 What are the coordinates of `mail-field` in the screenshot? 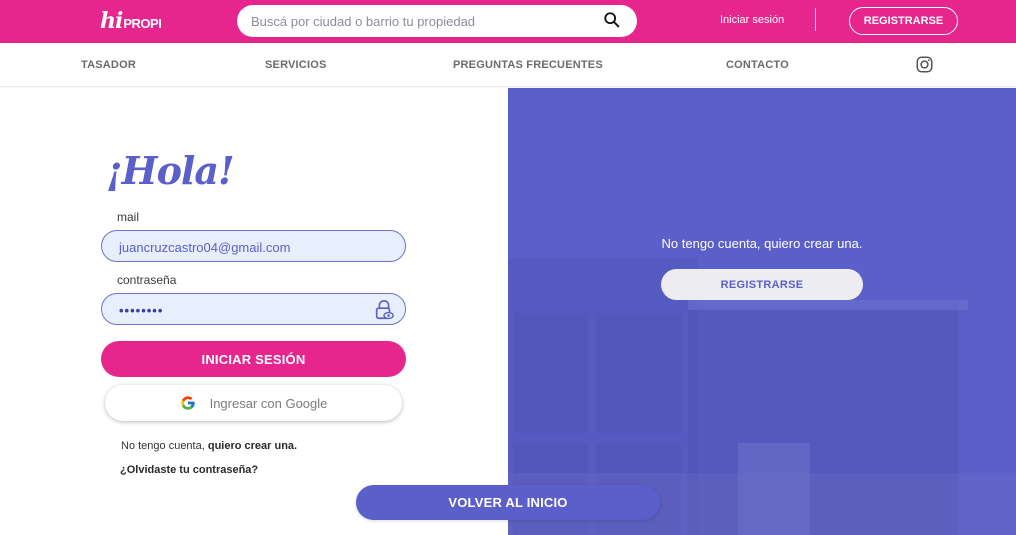 It's located at (253, 246).